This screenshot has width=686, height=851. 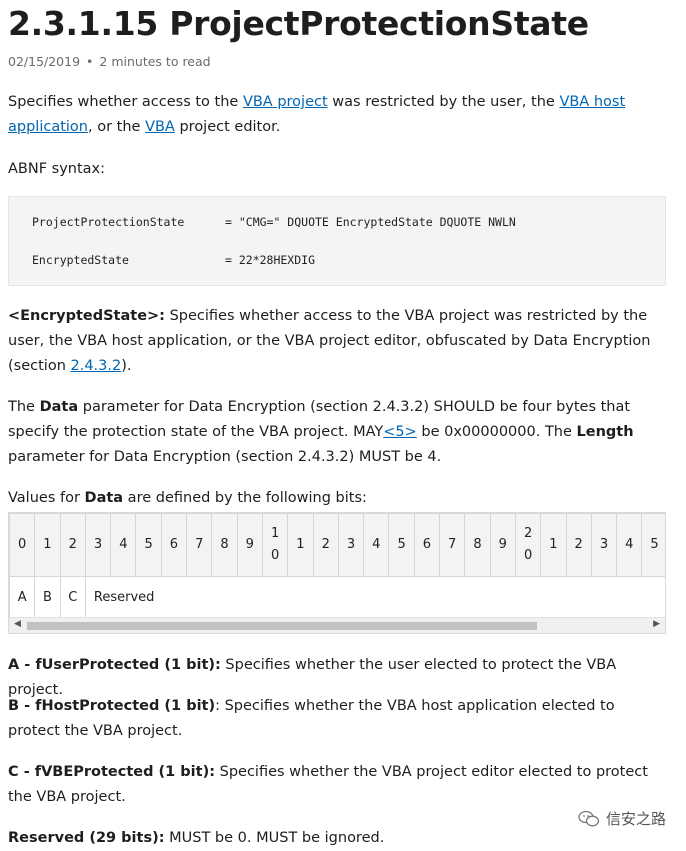 I want to click on encrypted-state-text-end: )., so click(x=126, y=366).